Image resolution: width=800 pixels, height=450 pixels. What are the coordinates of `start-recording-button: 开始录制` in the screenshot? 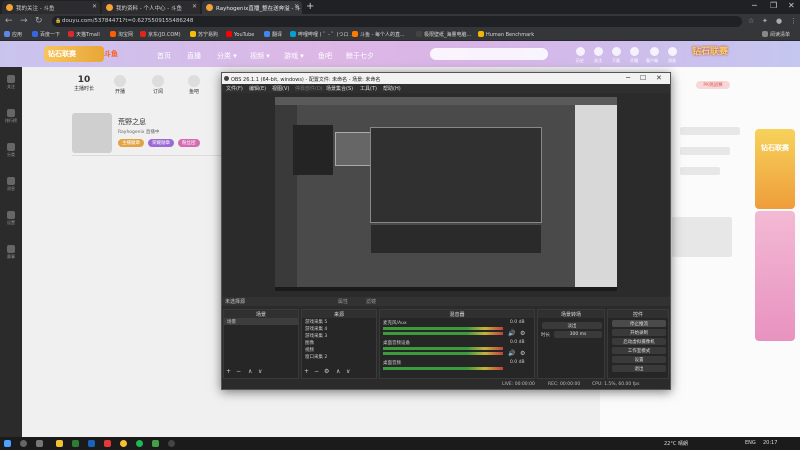 It's located at (639, 332).